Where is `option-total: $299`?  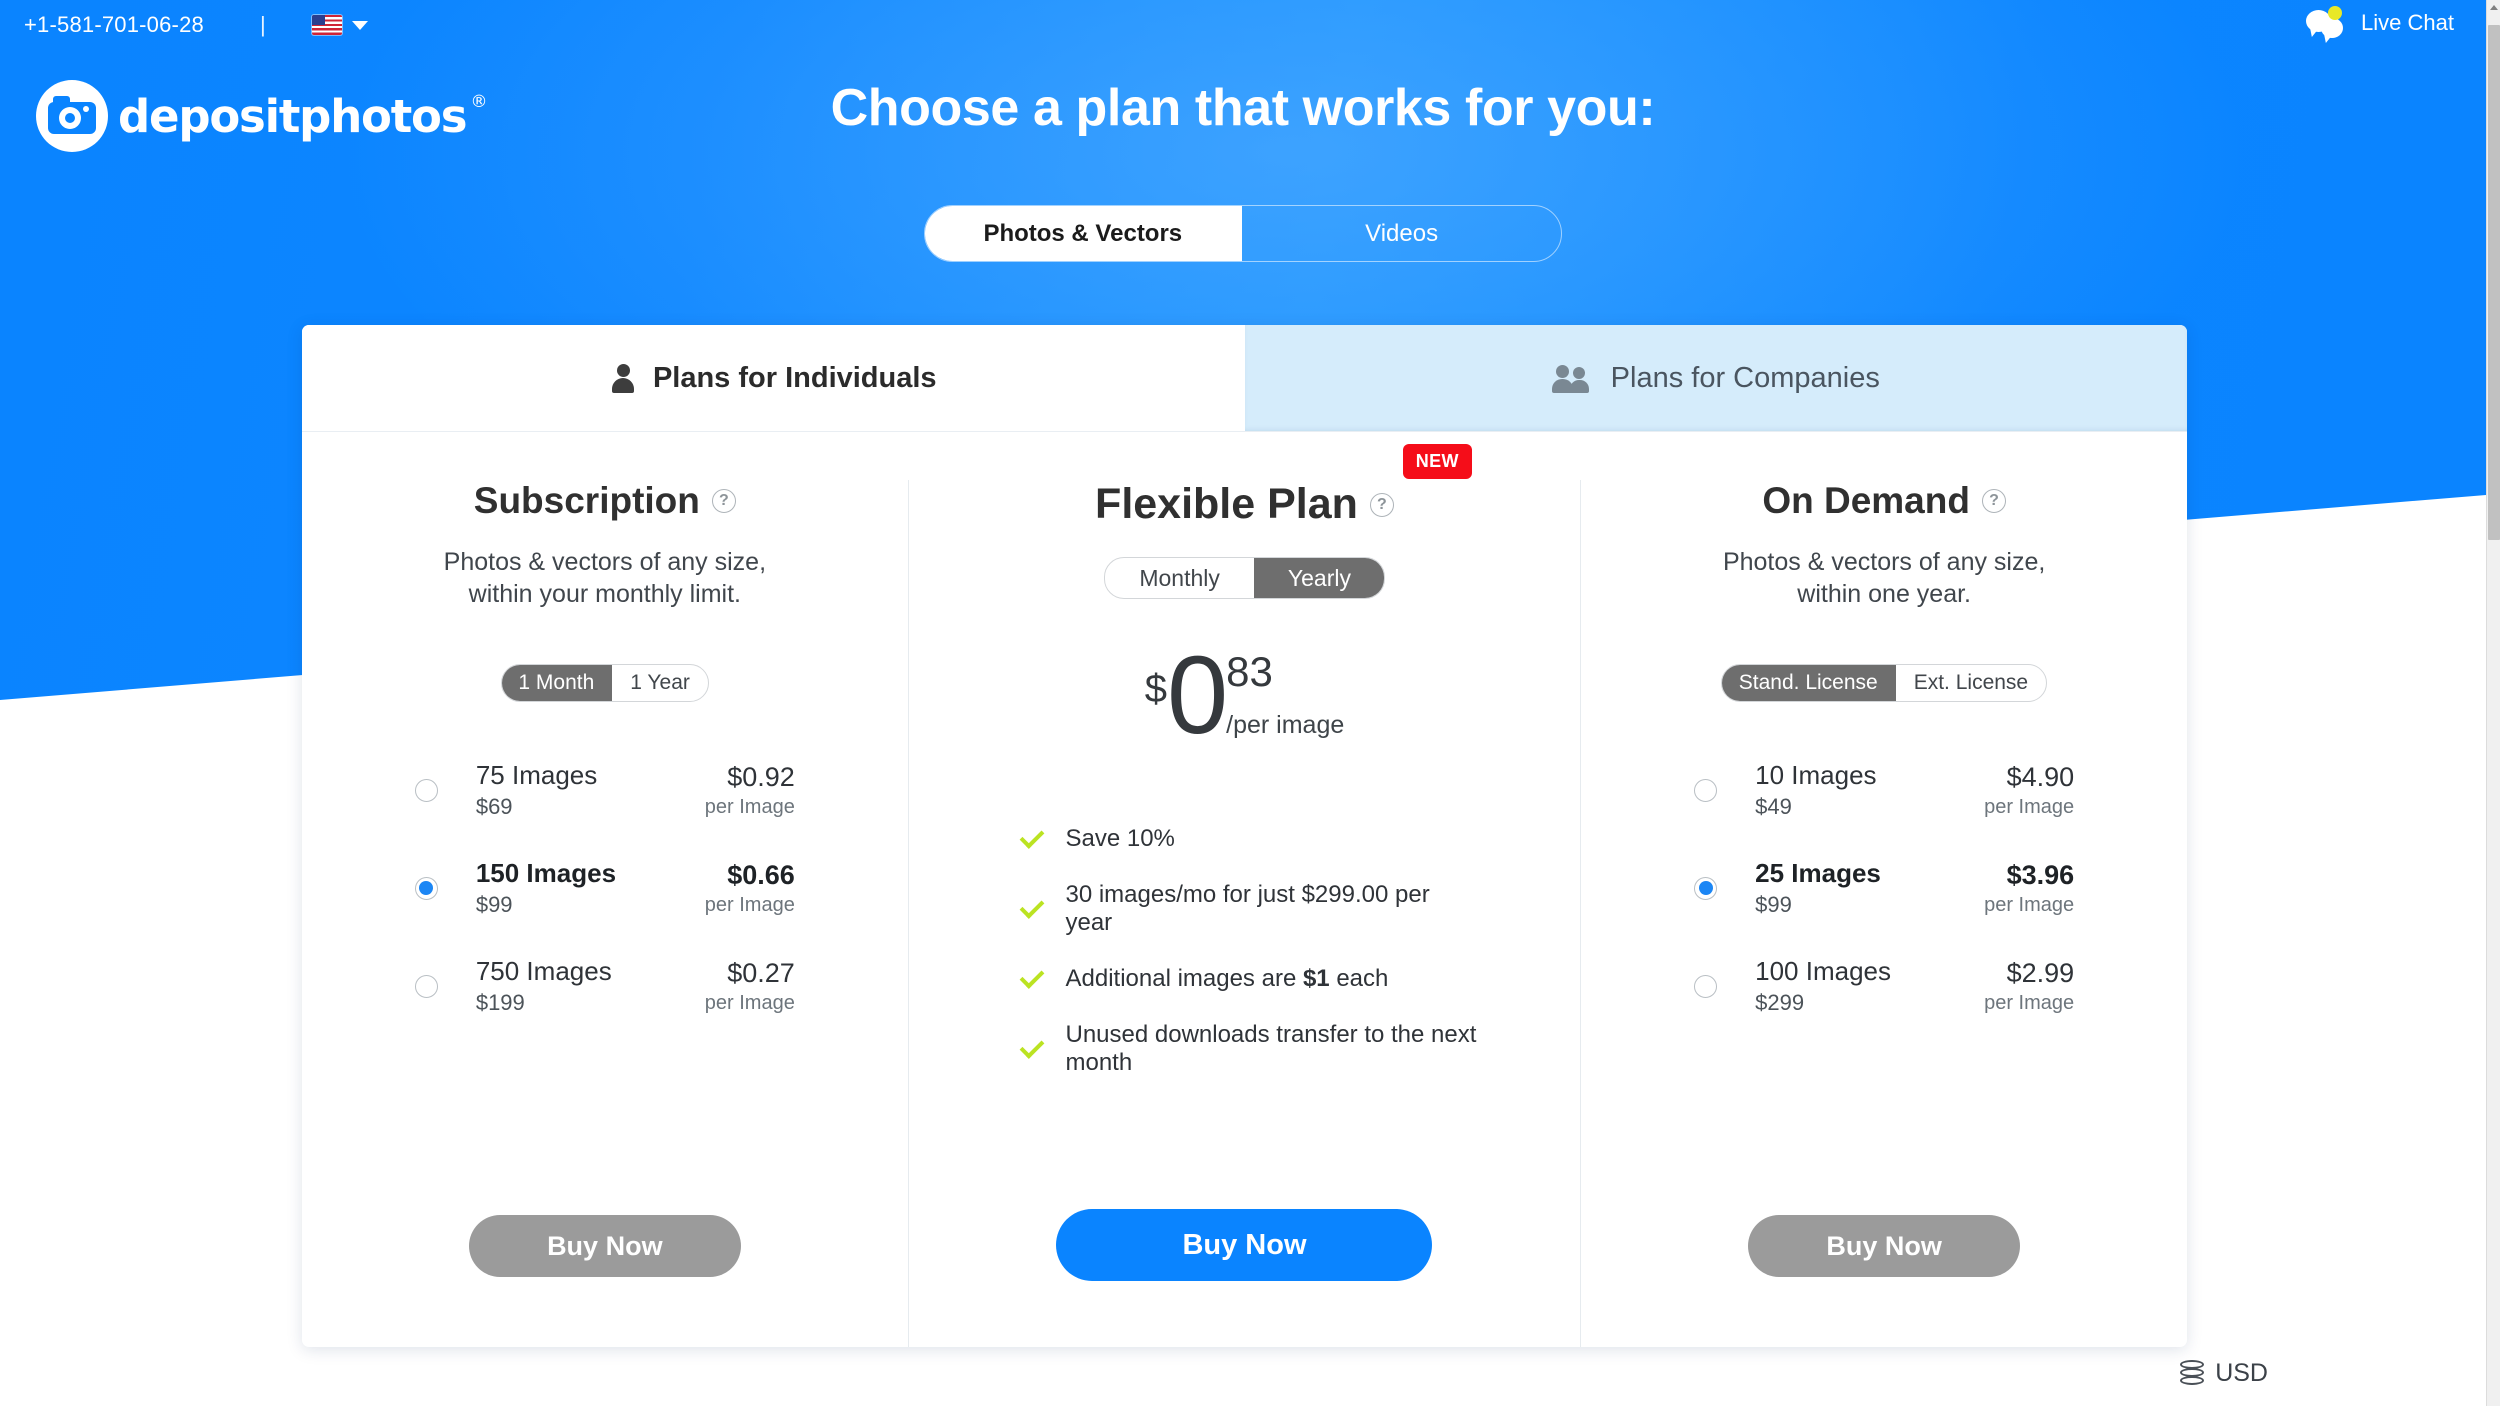 option-total: $299 is located at coordinates (1780, 1002).